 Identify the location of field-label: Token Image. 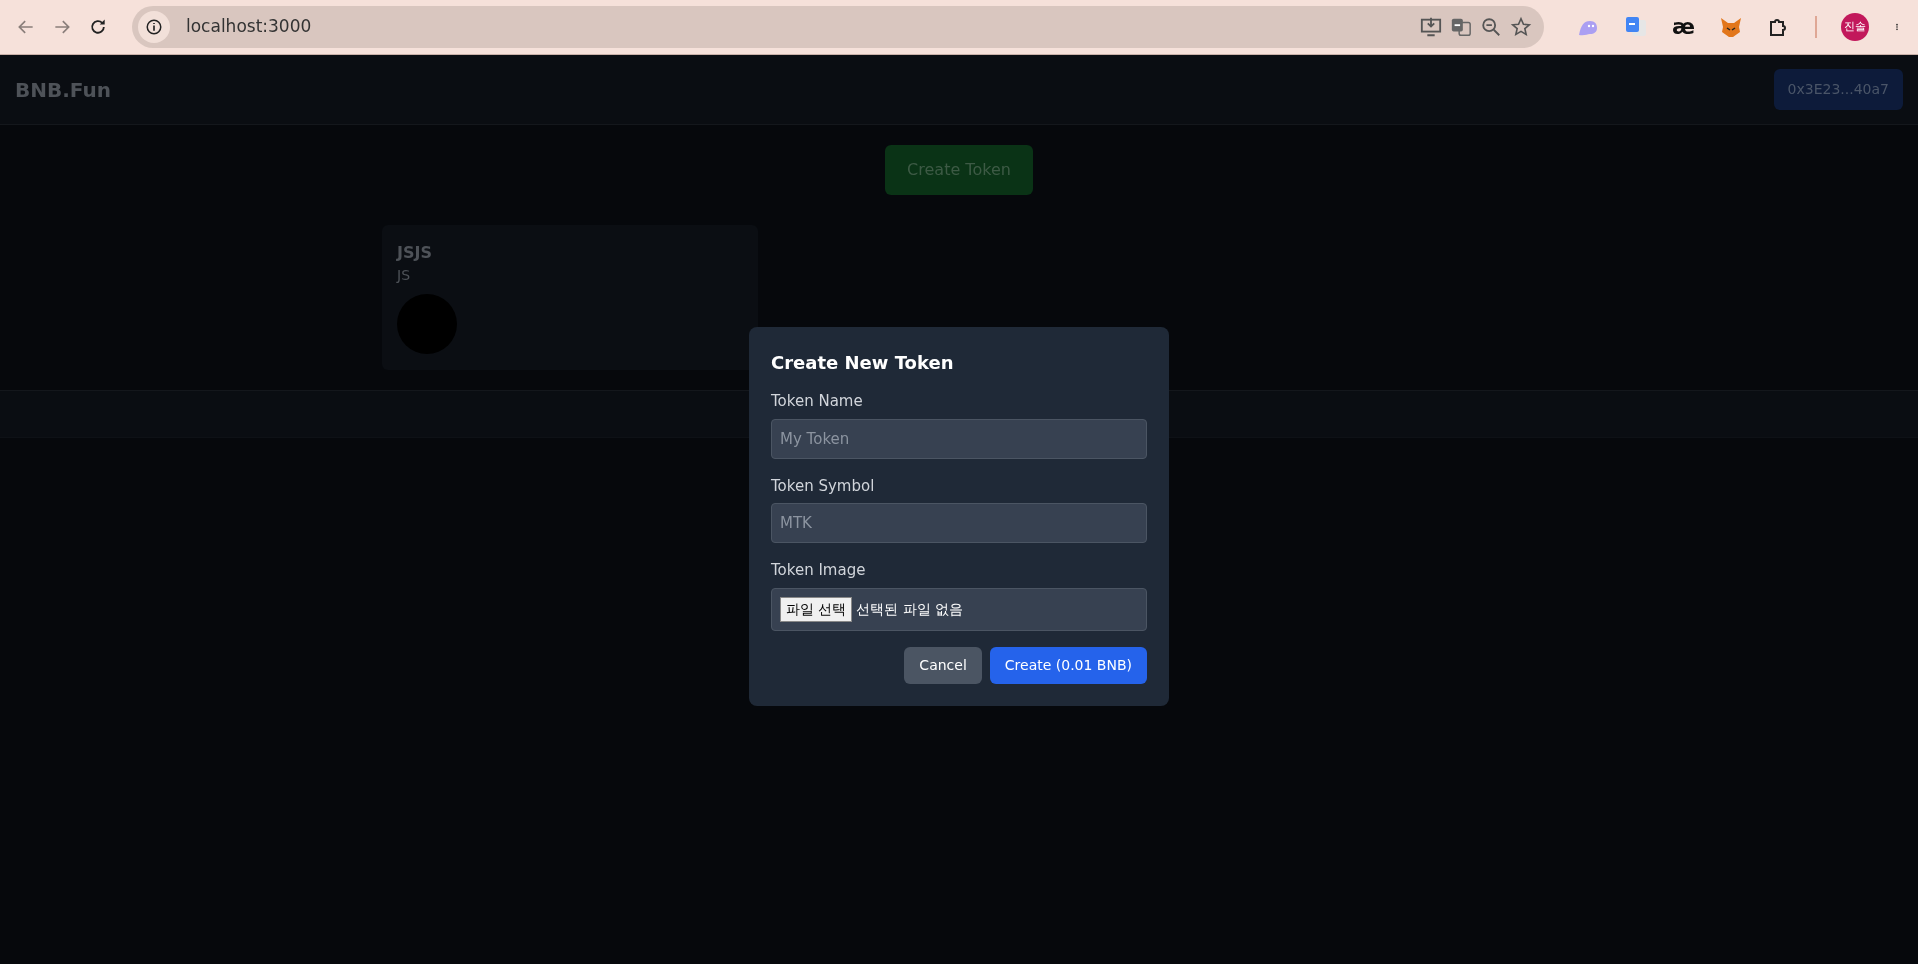
(819, 570).